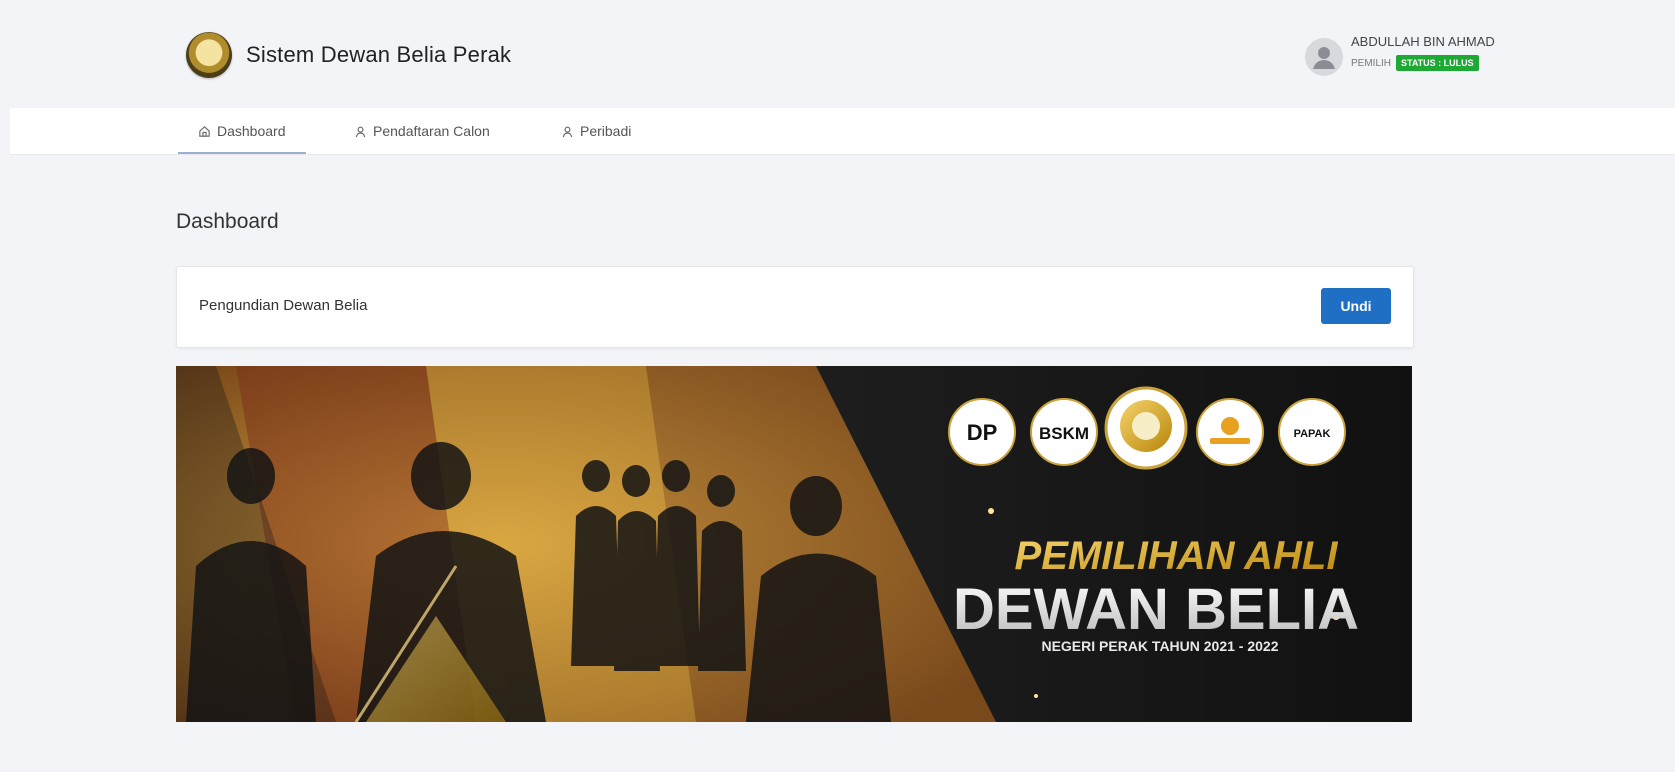 Image resolution: width=1675 pixels, height=772 pixels. I want to click on user-name: ABDULLAH BIN AHMAD, so click(1423, 41).